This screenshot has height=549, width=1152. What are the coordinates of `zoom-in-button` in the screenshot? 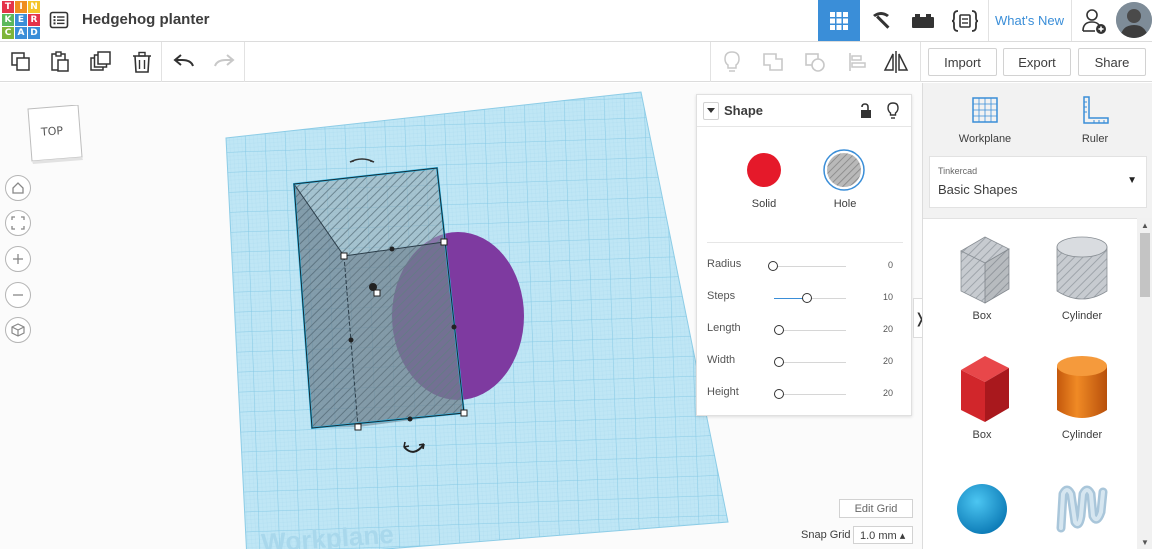 It's located at (18, 259).